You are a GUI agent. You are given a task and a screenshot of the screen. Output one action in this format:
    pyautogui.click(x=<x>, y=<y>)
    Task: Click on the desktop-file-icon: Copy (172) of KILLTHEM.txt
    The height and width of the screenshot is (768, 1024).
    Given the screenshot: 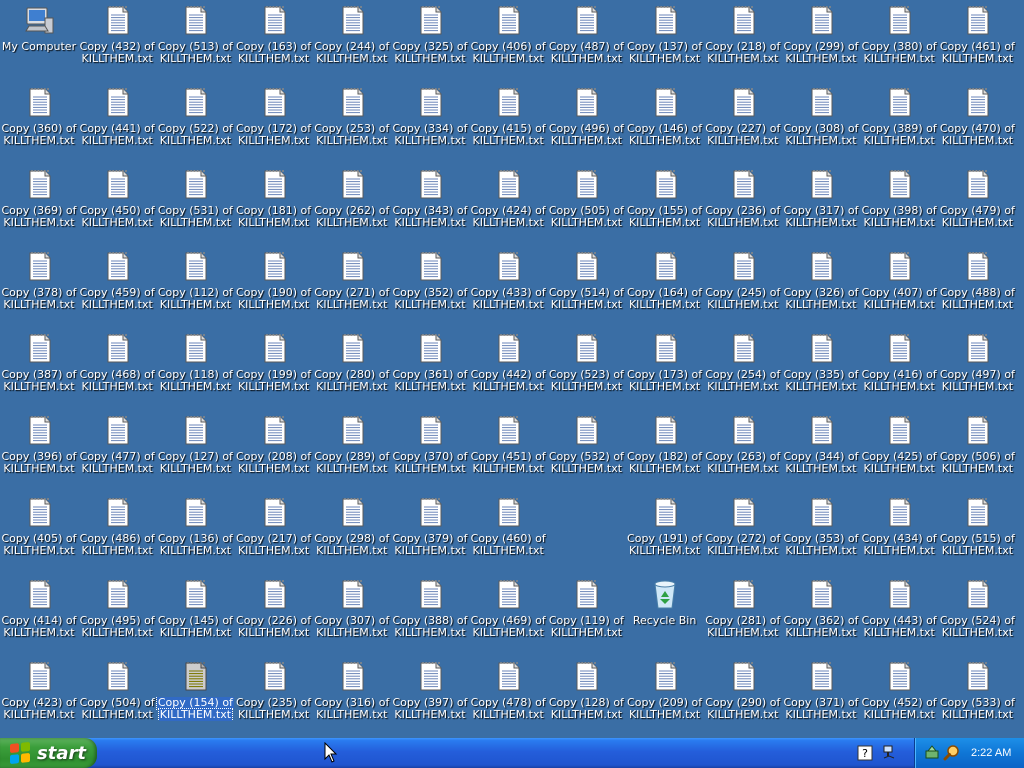 What is the action you would take?
    pyautogui.click(x=274, y=122)
    